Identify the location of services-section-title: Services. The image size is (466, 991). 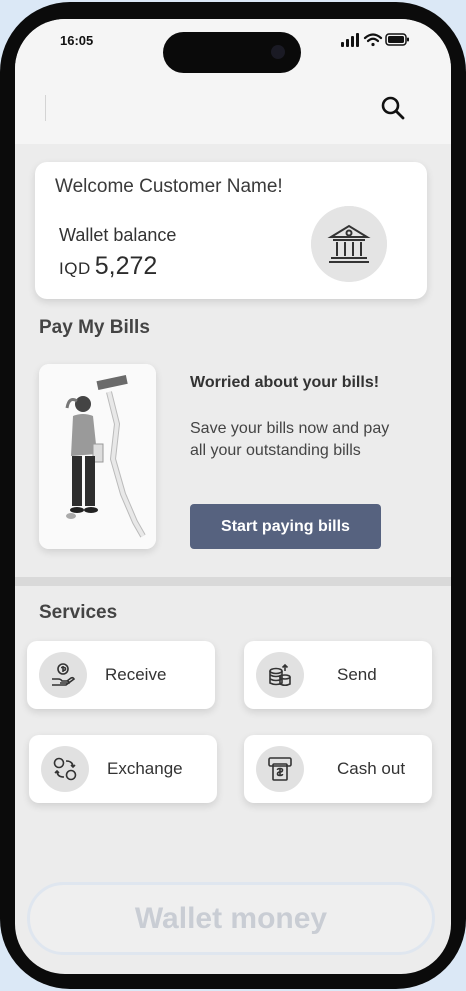
(78, 612).